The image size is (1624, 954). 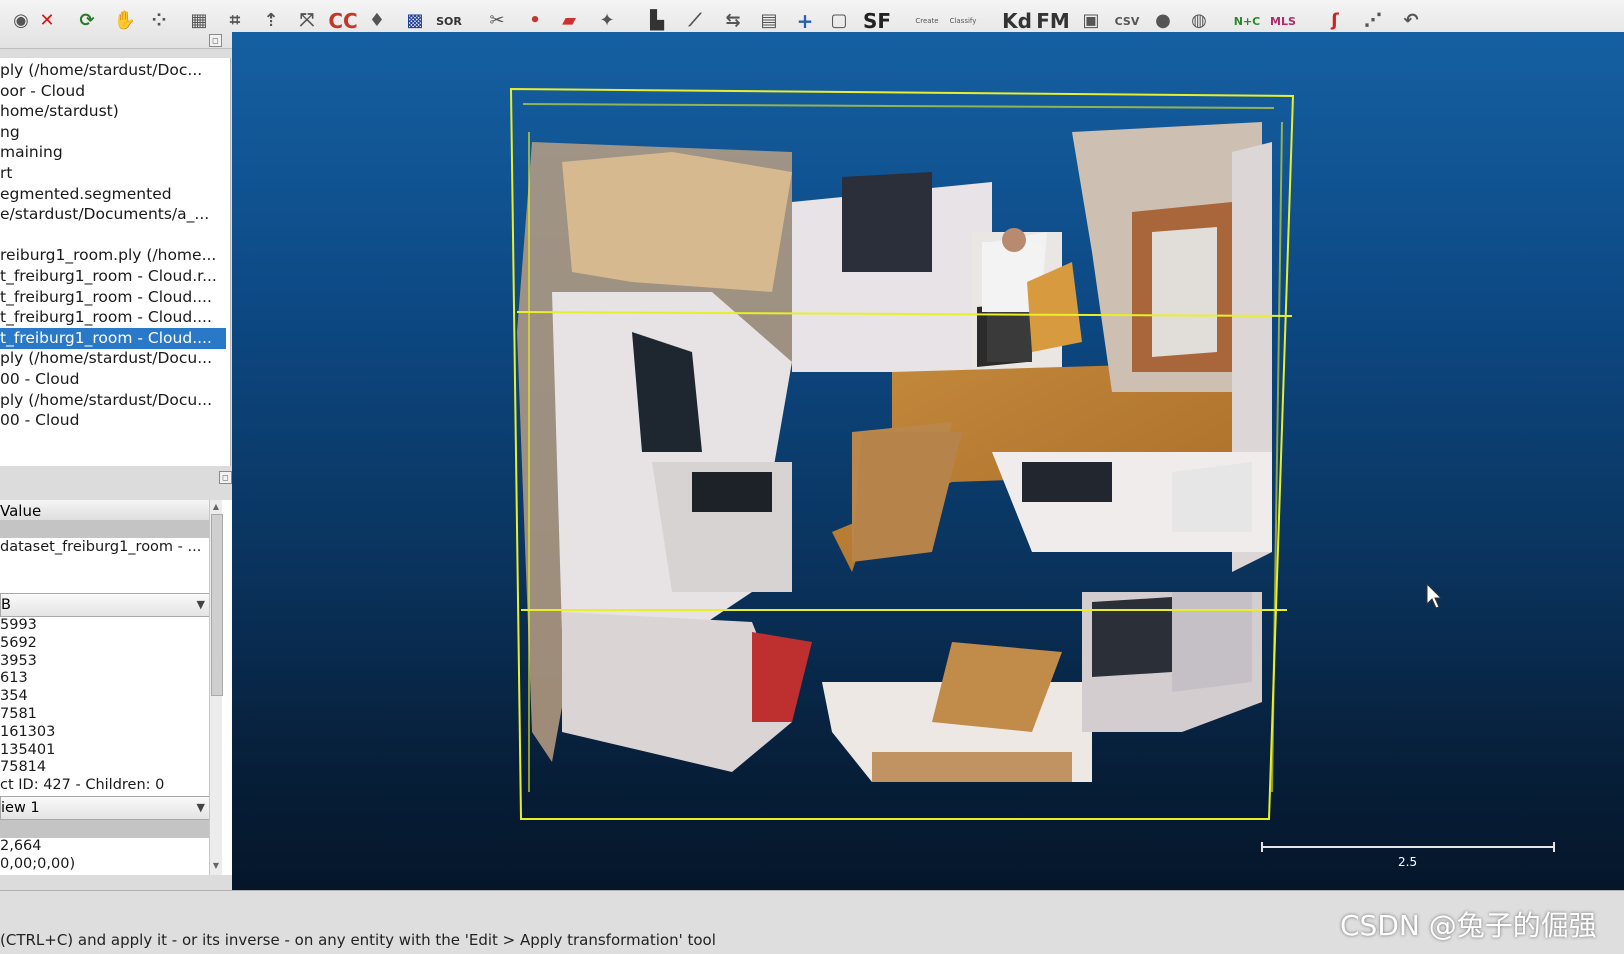 I want to click on sor-filter-label: SOR, so click(x=449, y=21).